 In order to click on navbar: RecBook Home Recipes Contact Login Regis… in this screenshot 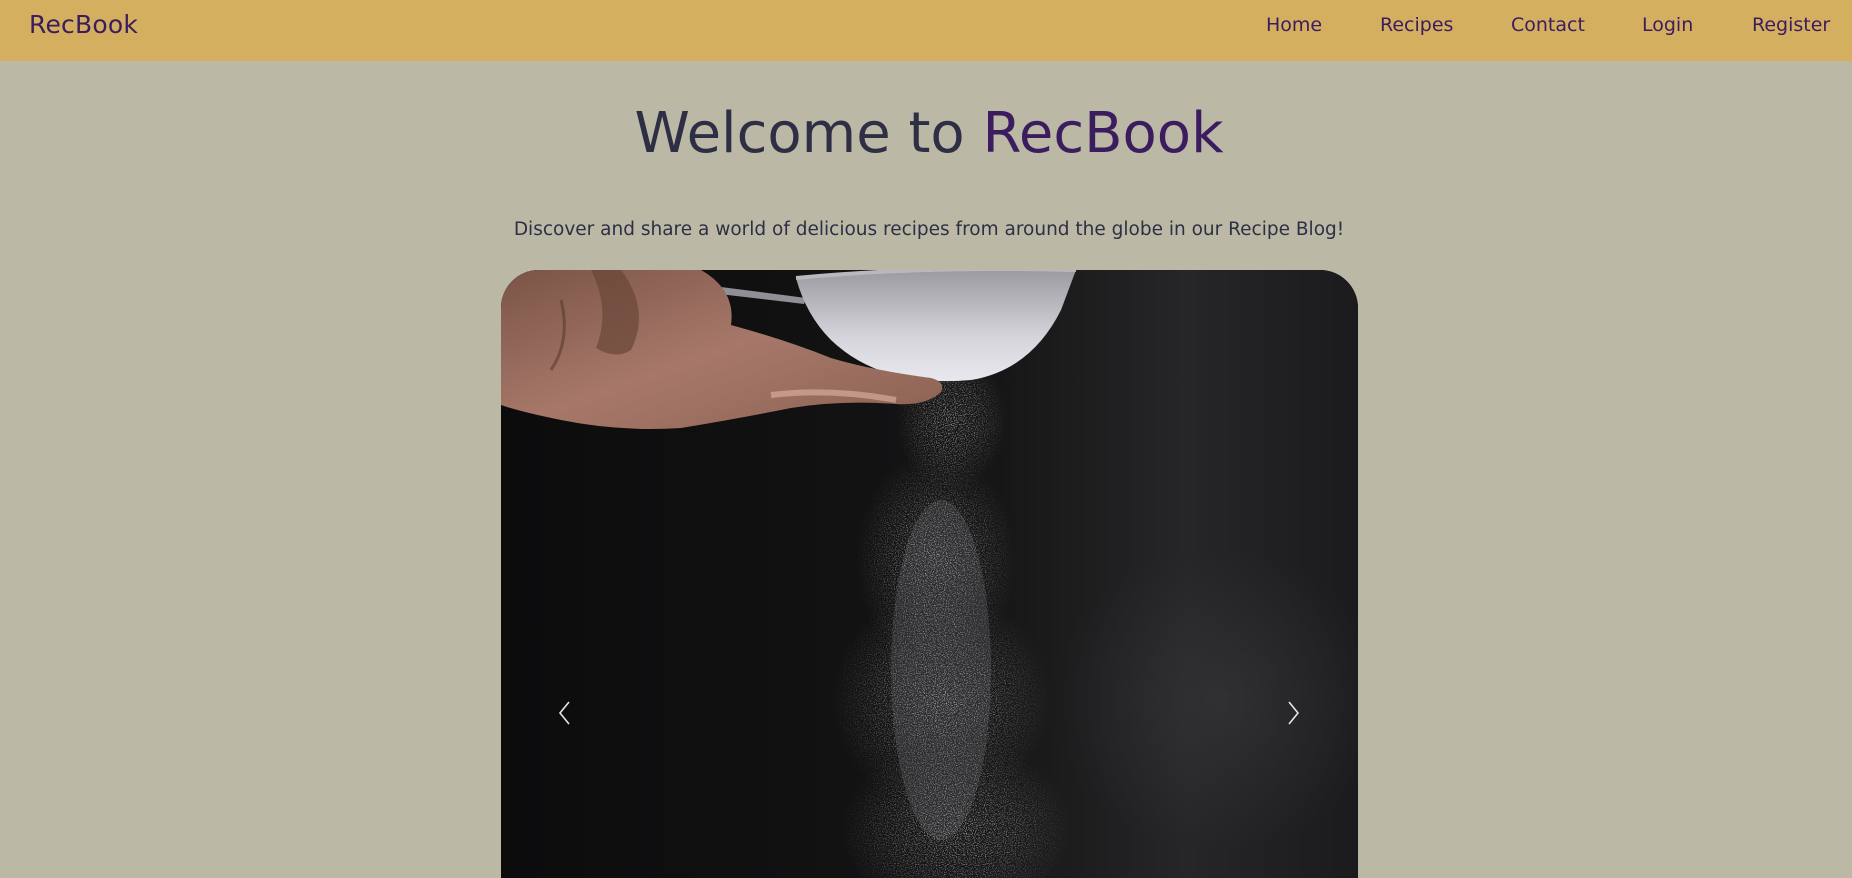, I will do `click(926, 30)`.